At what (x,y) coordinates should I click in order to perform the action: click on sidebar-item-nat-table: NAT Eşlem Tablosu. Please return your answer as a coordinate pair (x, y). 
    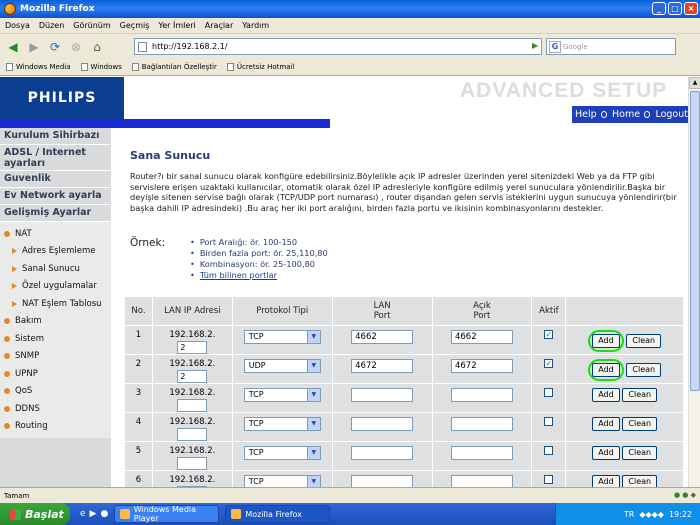
    Looking at the image, I should click on (55, 304).